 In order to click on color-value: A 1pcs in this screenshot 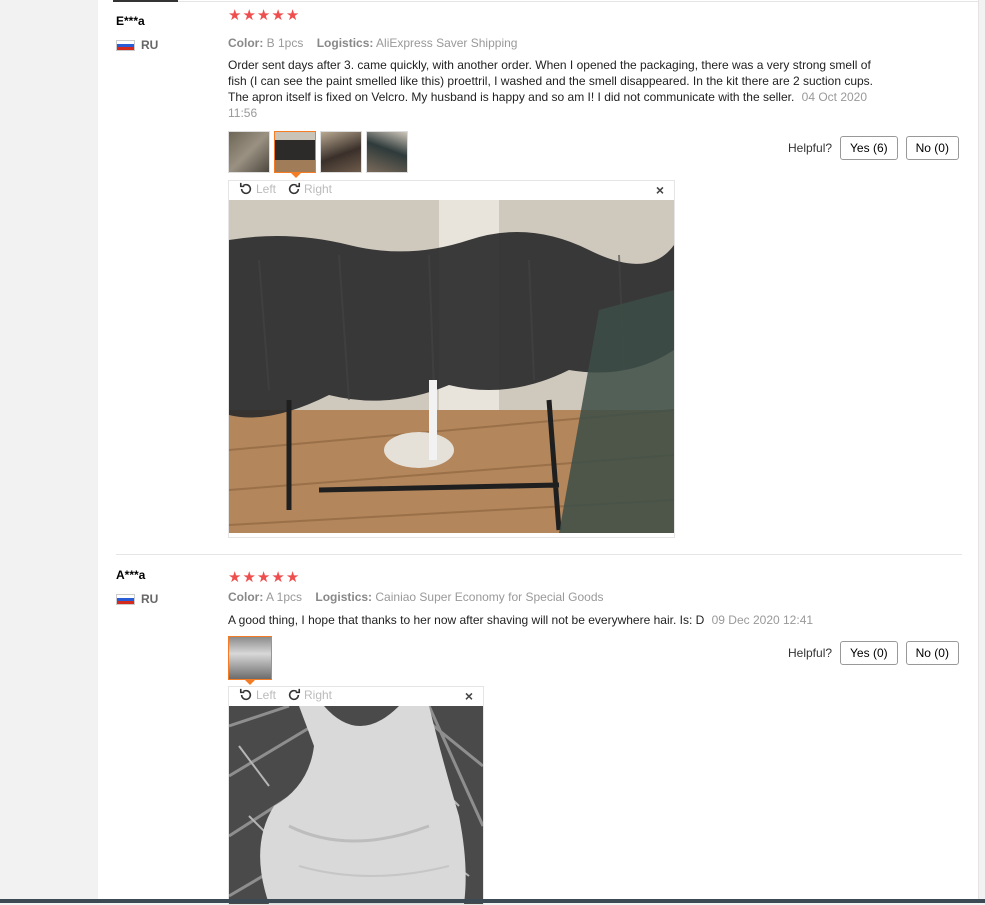, I will do `click(284, 597)`.